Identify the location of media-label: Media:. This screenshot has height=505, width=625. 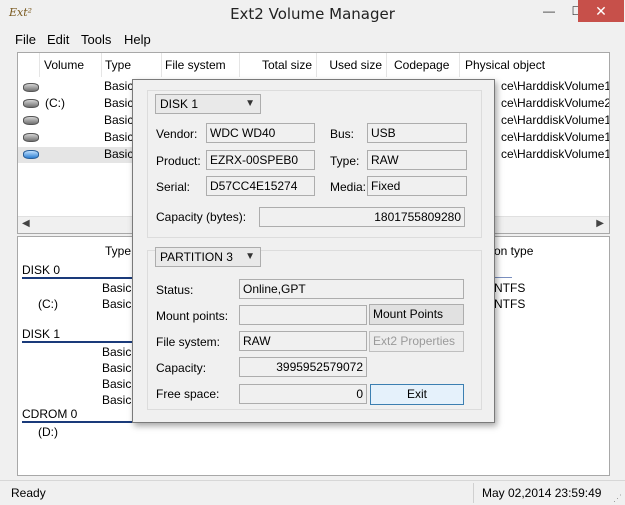
(348, 187).